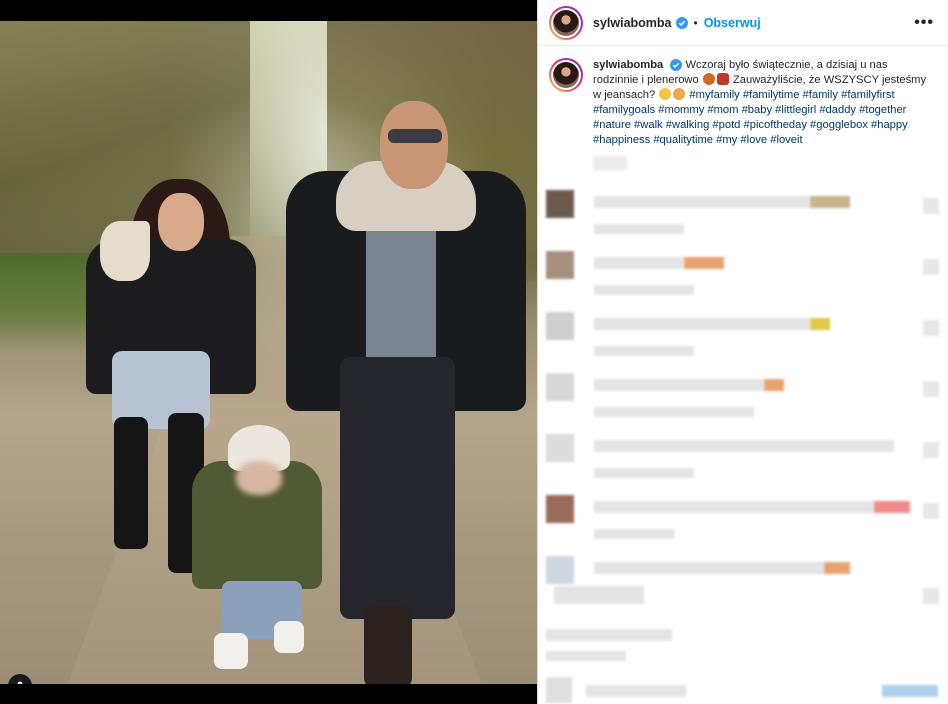 The image size is (948, 704). I want to click on header-username: sylwiabomba, so click(632, 23).